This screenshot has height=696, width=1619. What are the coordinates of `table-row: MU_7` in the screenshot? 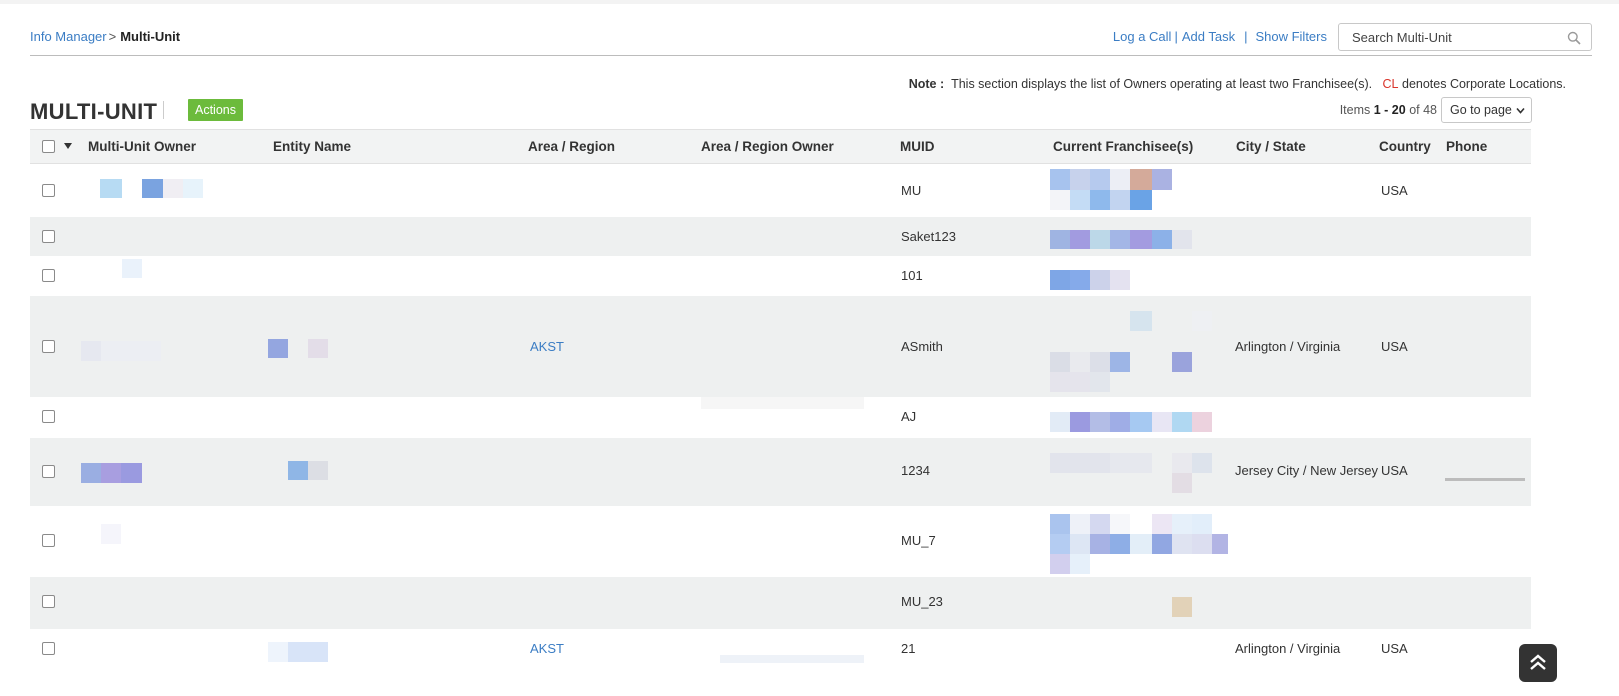 It's located at (780, 541).